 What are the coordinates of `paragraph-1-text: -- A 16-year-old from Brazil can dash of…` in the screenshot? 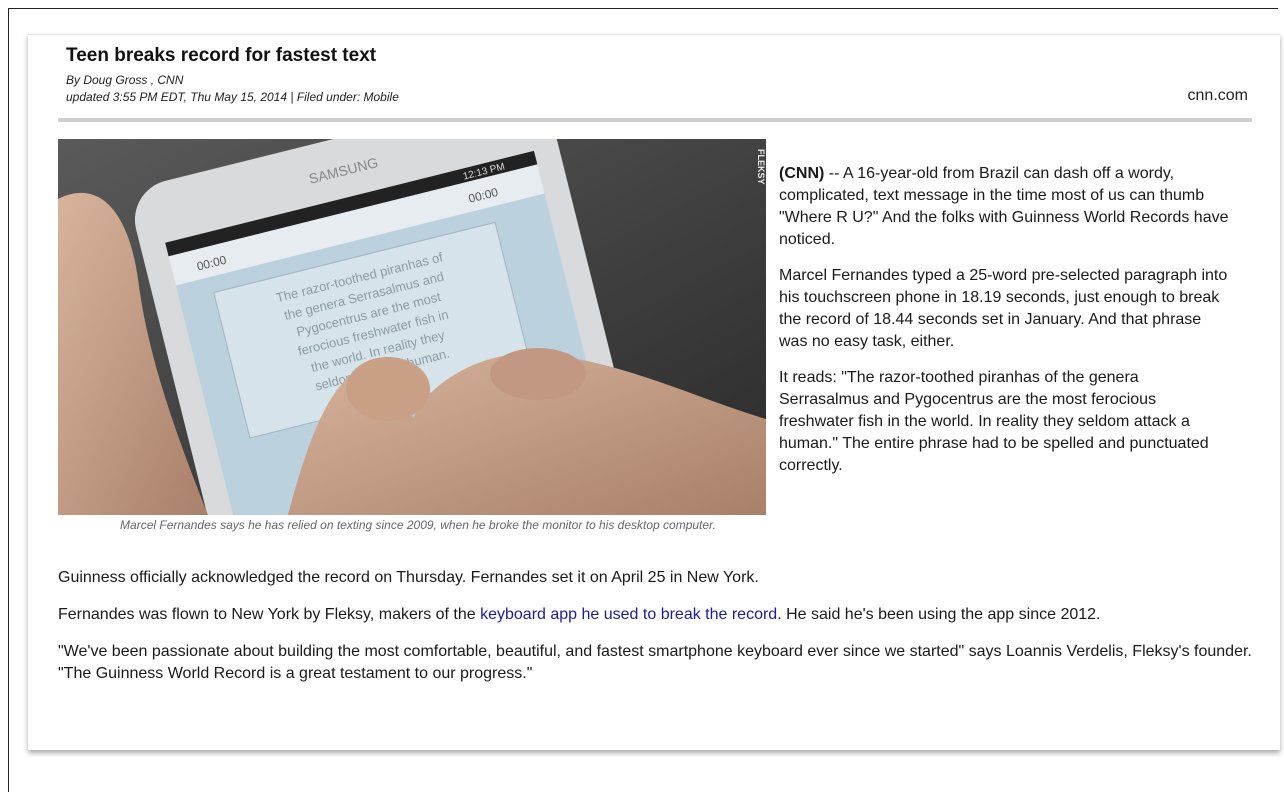 It's located at (1004, 206).